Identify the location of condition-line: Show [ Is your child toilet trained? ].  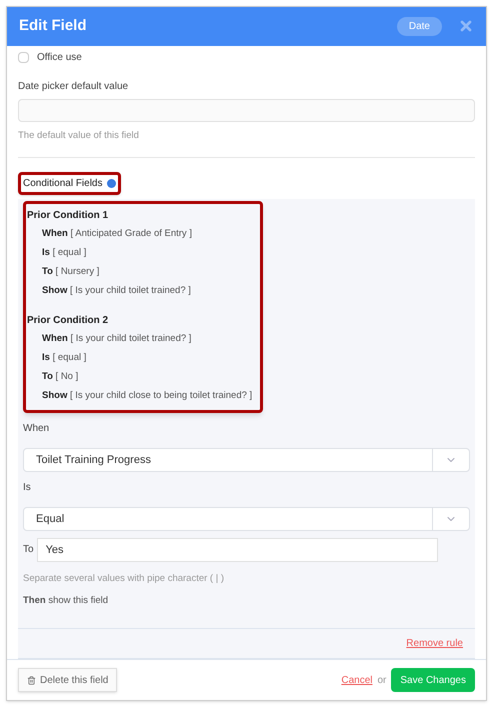
(116, 291).